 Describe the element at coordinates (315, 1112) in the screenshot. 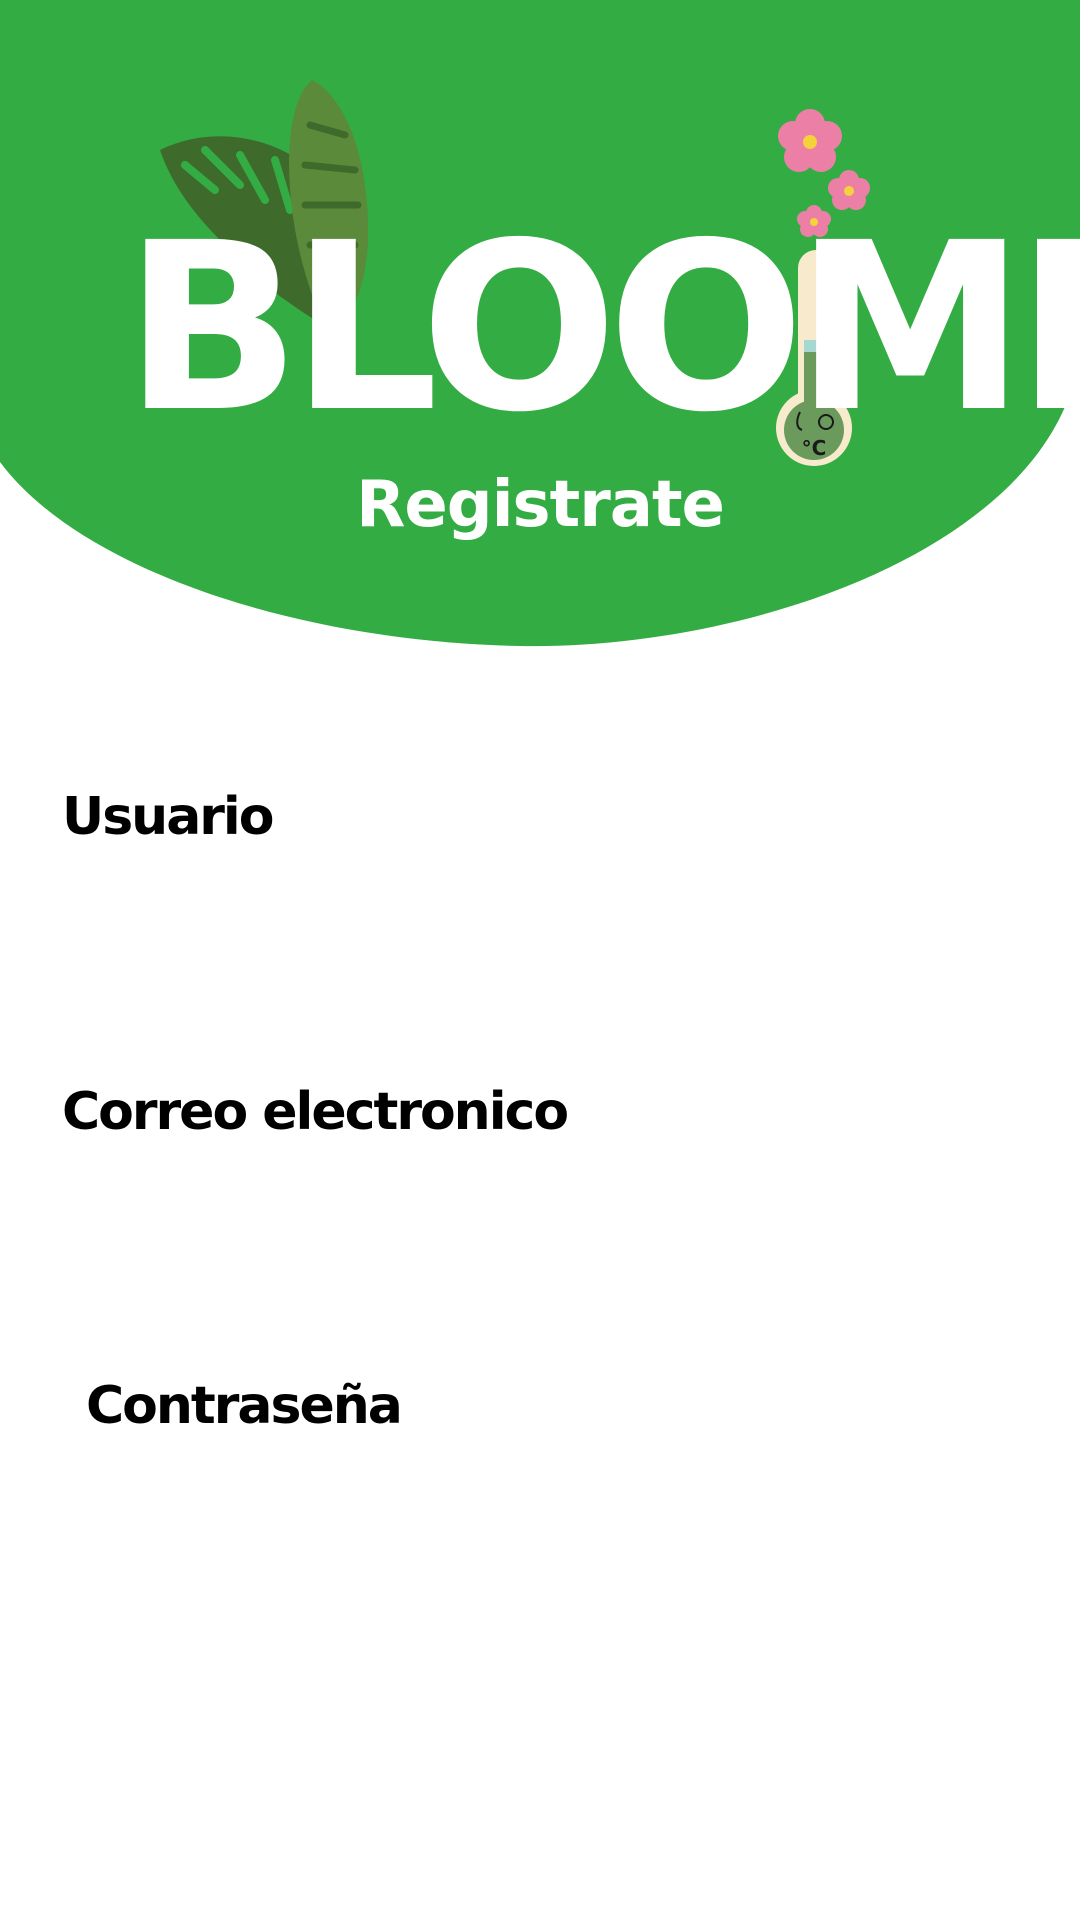

I see `email-label: Correo electronico` at that location.